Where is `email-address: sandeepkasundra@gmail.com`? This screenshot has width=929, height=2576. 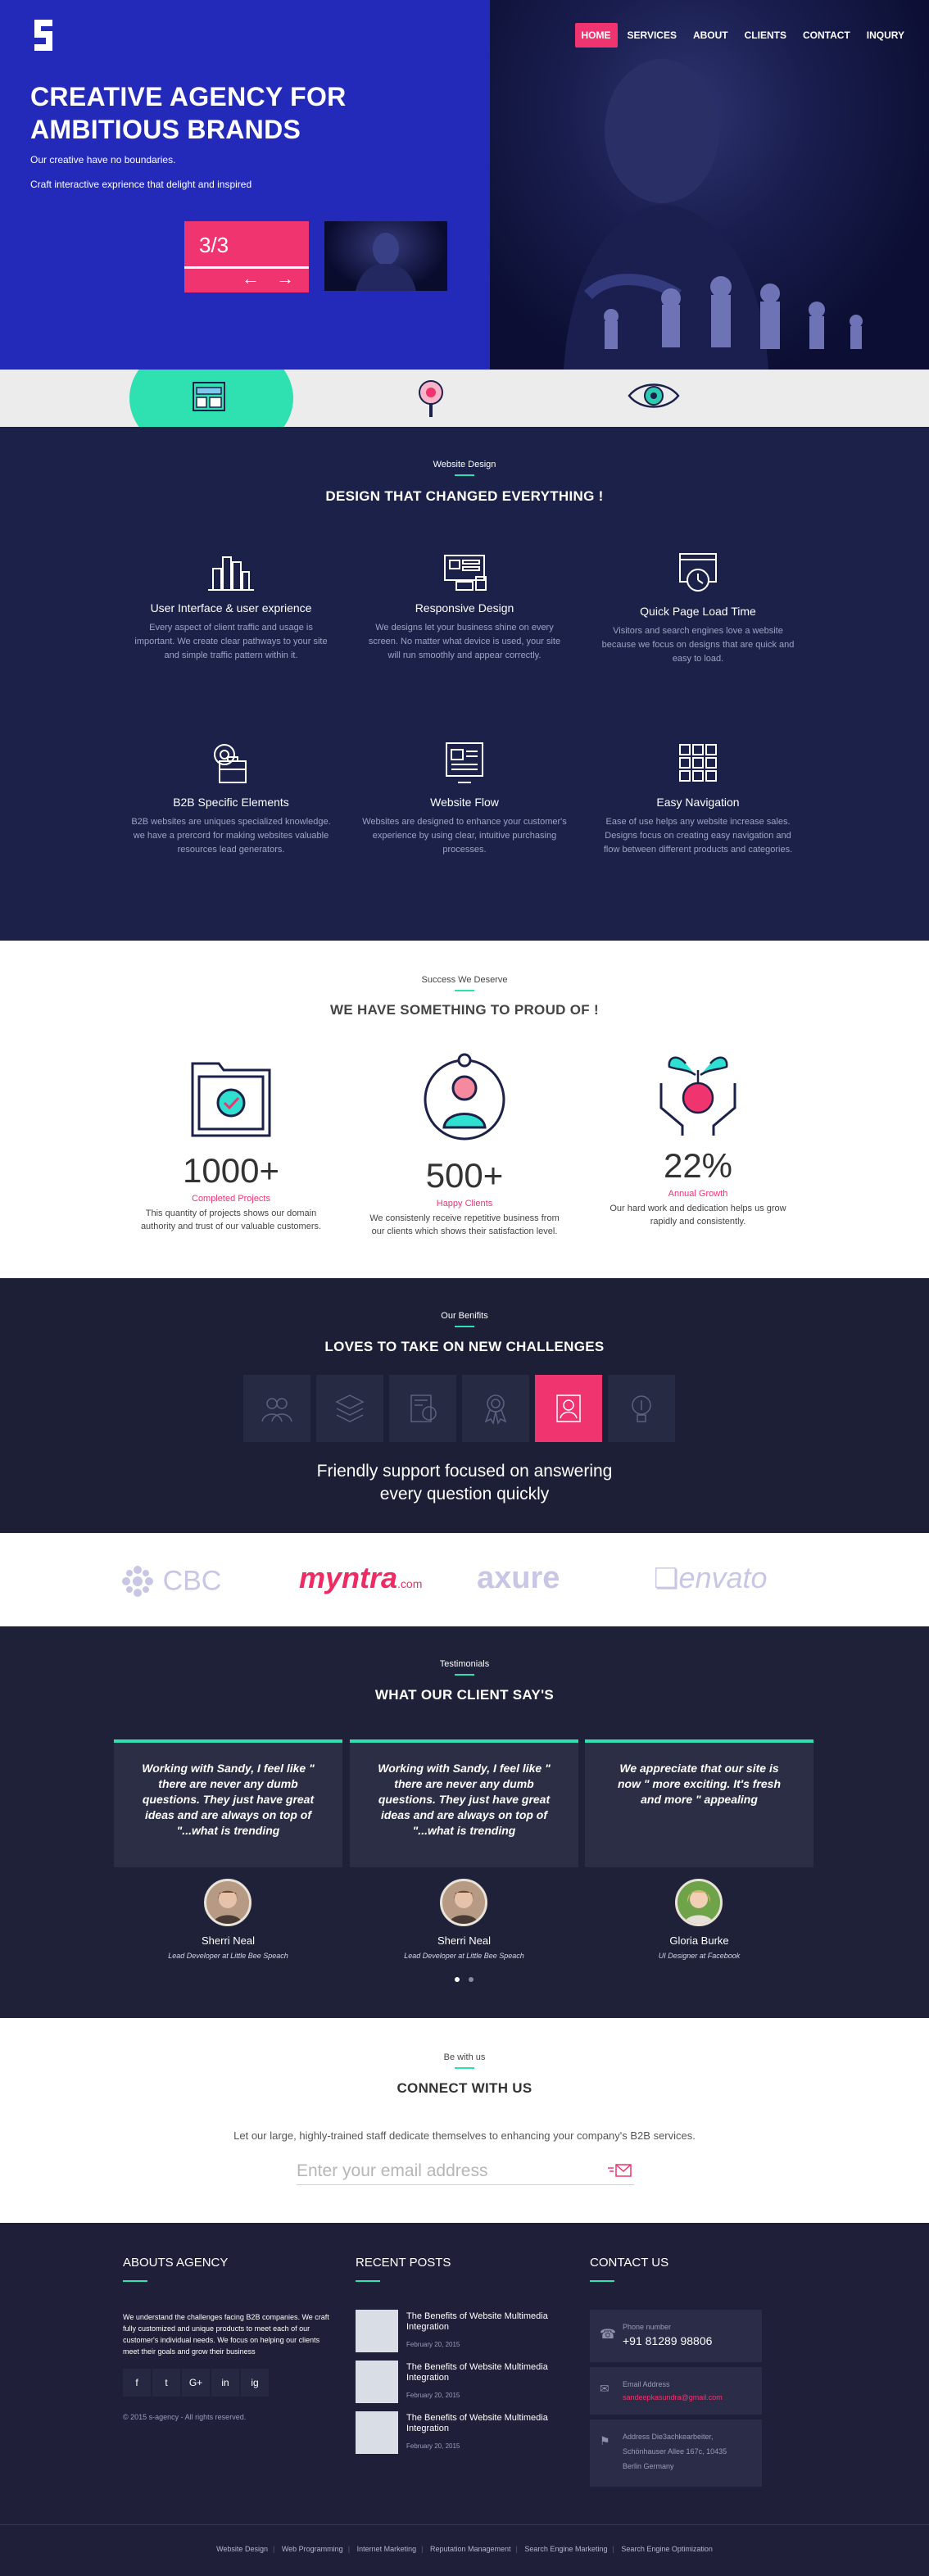 email-address: sandeepkasundra@gmail.com is located at coordinates (673, 2397).